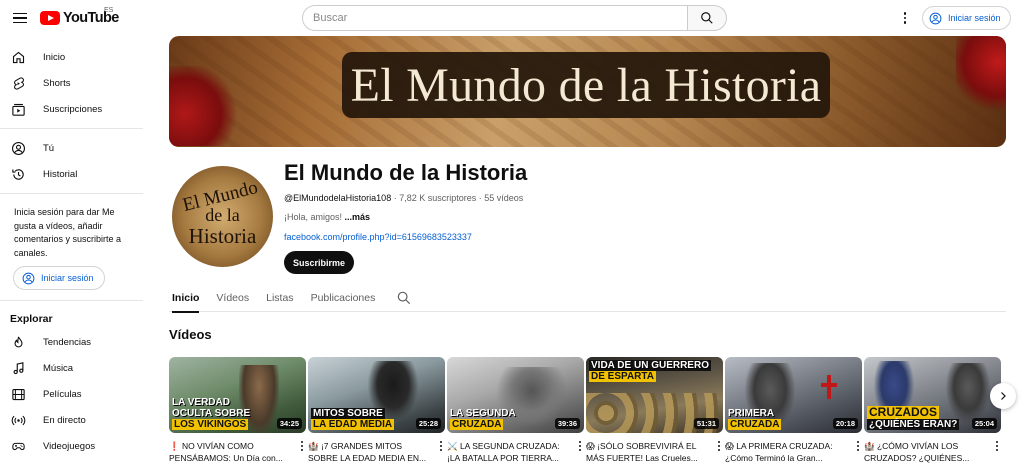  Describe the element at coordinates (71, 446) in the screenshot. I see `sidebar-item-gaming: Videojuegos` at that location.